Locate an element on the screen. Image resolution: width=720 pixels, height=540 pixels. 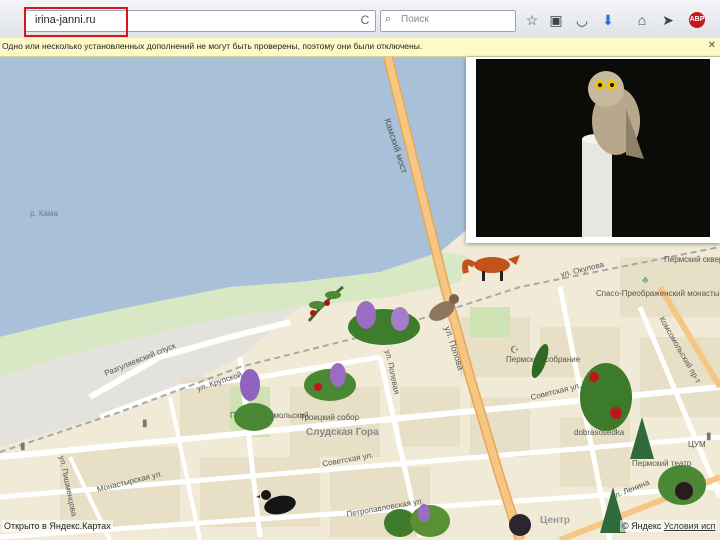
rowan-branch-icon is located at coordinates (606, 397).